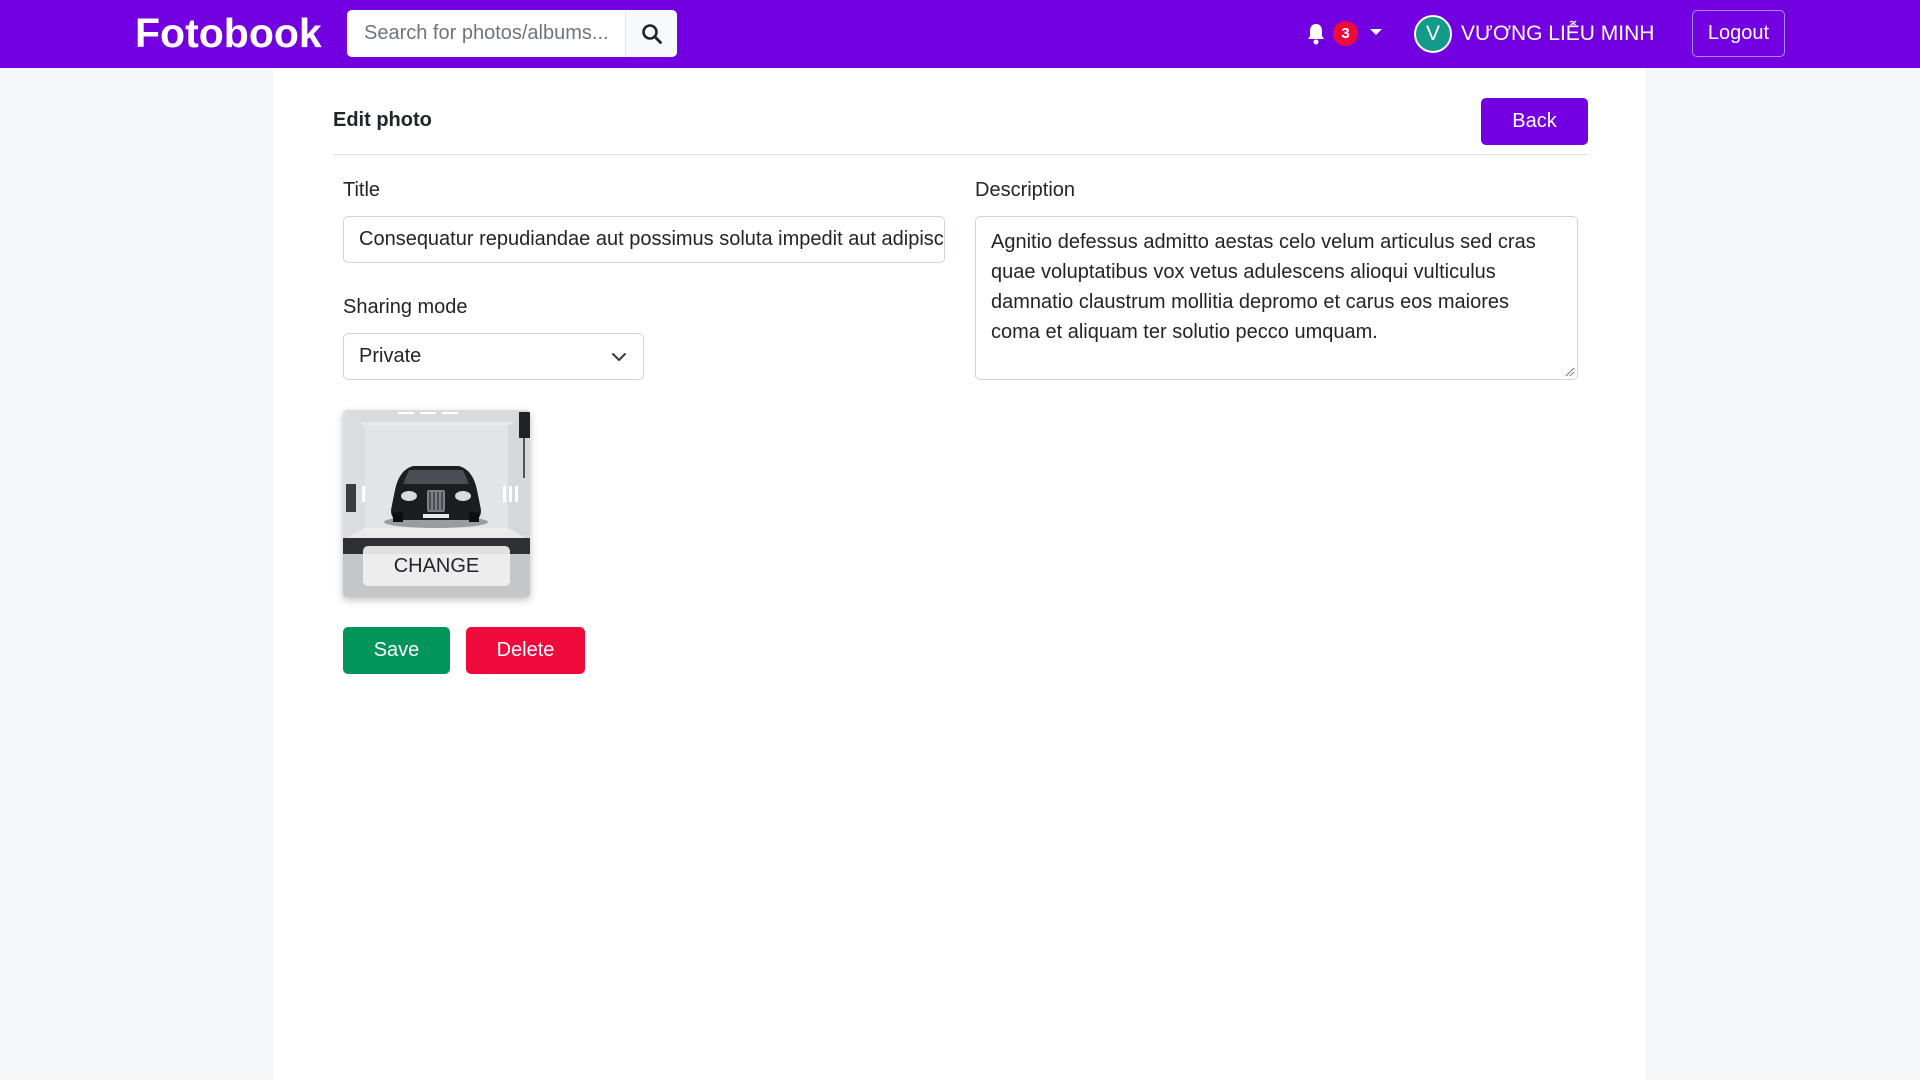  Describe the element at coordinates (960, 34) in the screenshot. I see `top-navbar: Fotobook 3 V VƯƠNG LIỄU MINH Logout` at that location.